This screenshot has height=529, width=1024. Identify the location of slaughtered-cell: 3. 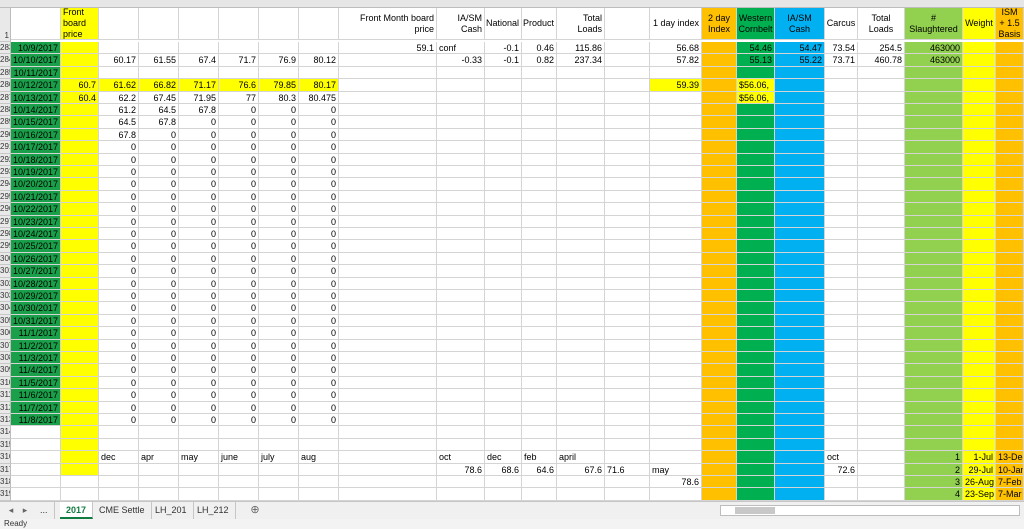
(934, 482).